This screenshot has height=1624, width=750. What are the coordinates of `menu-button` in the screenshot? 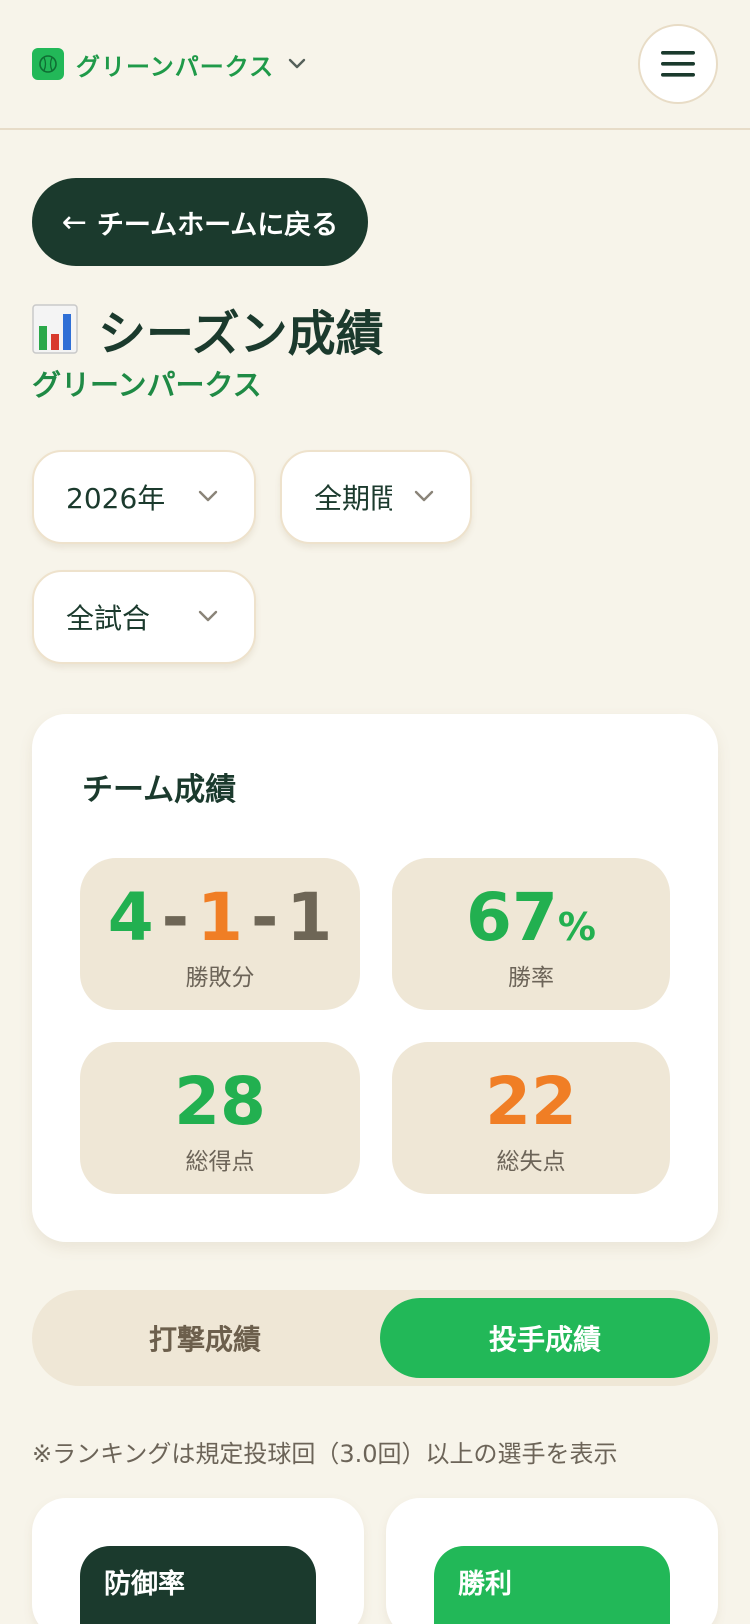 It's located at (678, 64).